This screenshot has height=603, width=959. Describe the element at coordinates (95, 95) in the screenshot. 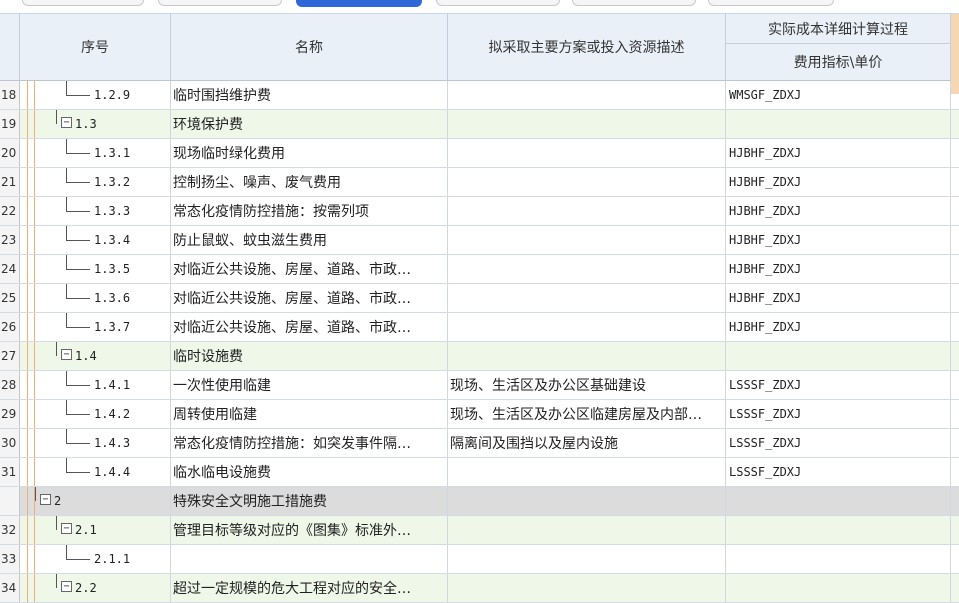

I see `seq-cell: 1.2.9` at that location.